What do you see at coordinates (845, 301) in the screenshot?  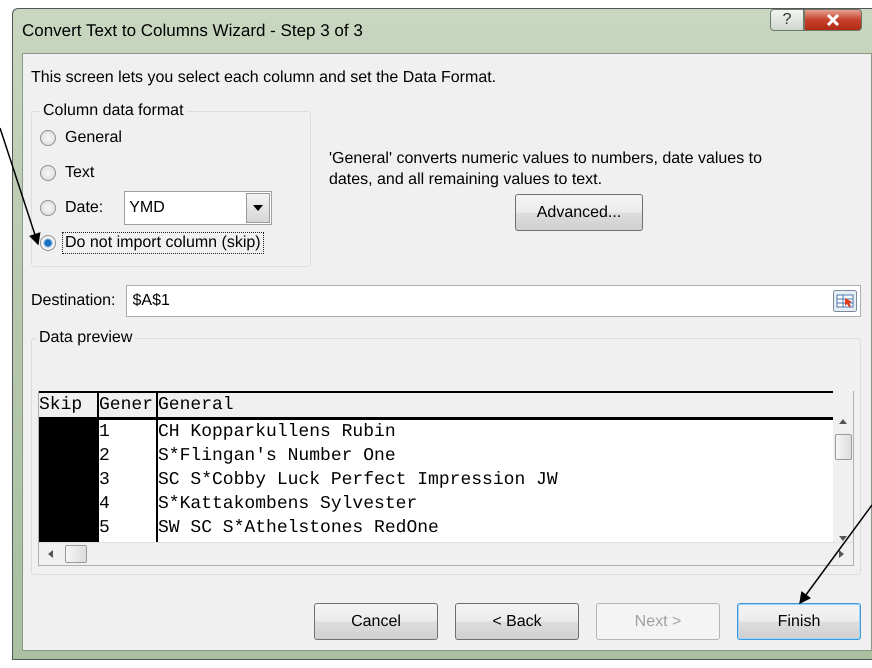 I see `range-picker-icon` at bounding box center [845, 301].